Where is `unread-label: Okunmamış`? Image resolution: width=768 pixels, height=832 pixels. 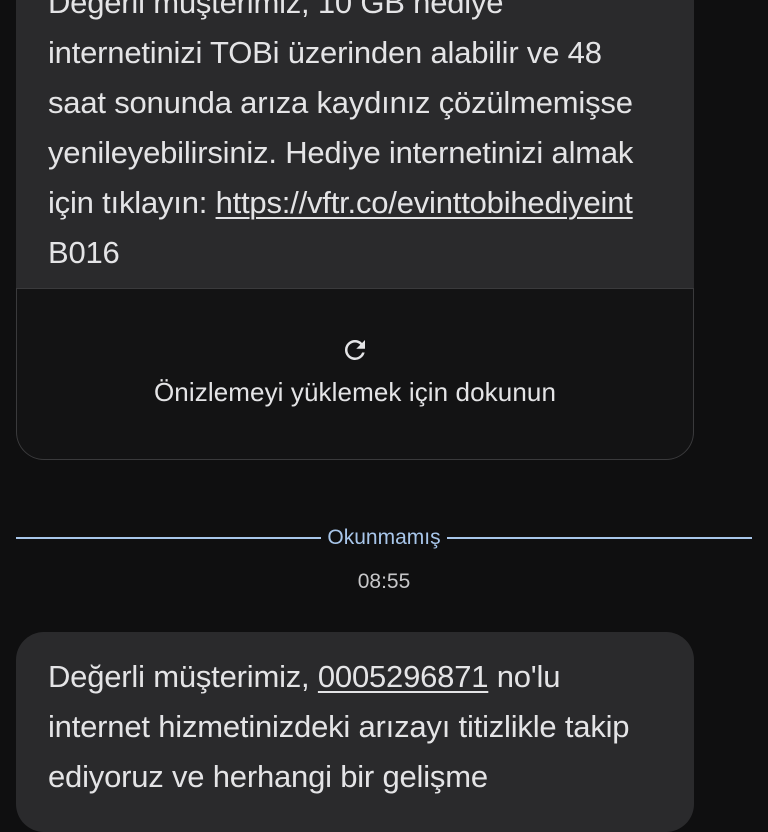
unread-label: Okunmamış is located at coordinates (384, 537).